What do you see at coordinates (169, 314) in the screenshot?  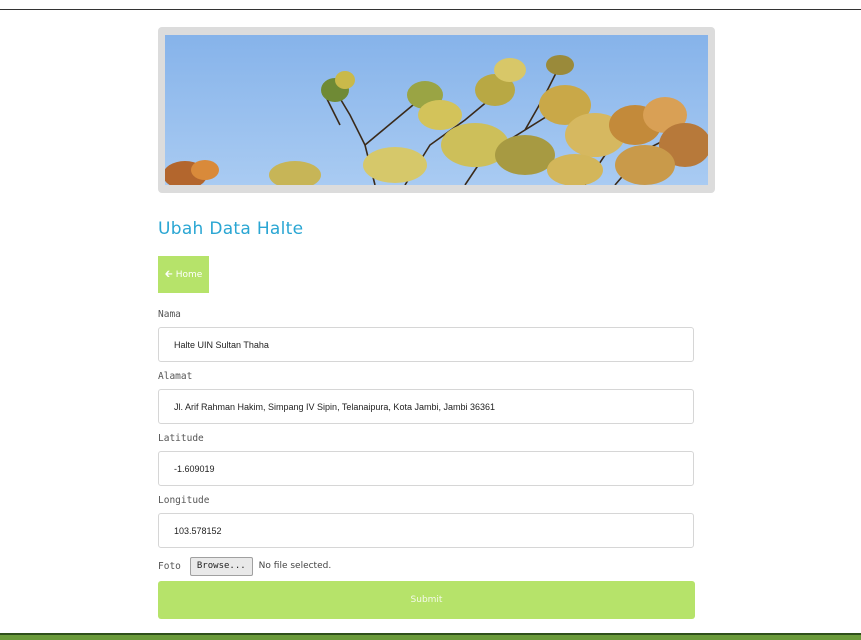 I see `nama-label: Nama` at bounding box center [169, 314].